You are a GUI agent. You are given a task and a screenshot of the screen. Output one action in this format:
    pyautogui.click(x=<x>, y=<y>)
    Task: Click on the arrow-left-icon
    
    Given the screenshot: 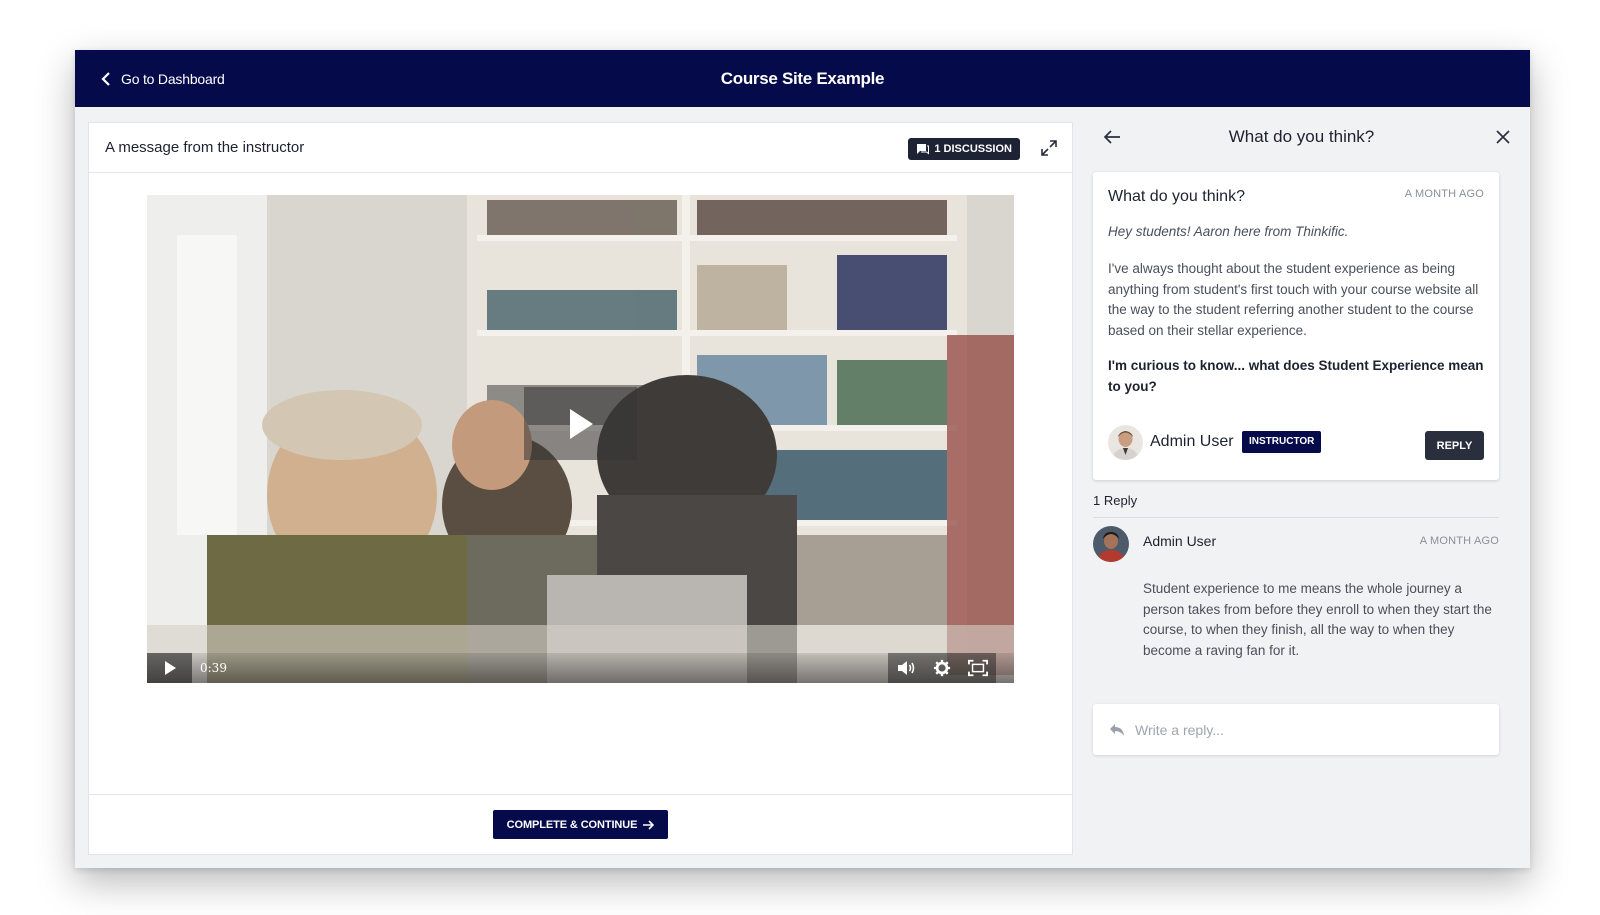 What is the action you would take?
    pyautogui.click(x=1112, y=137)
    